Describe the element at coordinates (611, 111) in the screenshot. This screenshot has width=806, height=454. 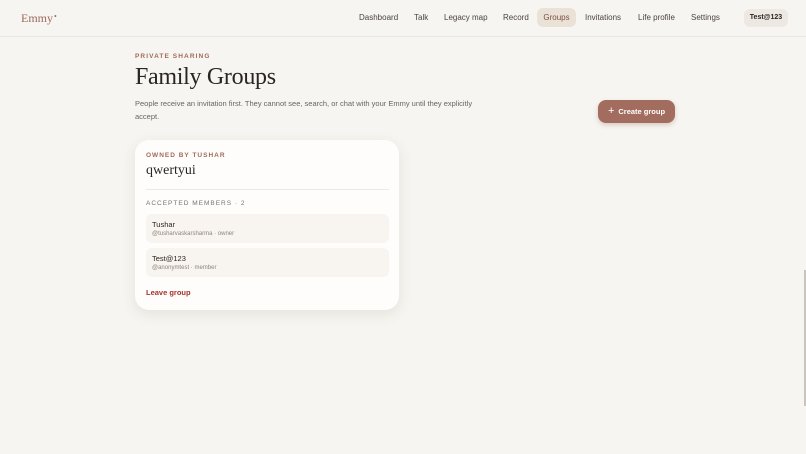
I see `plus-icon: +` at that location.